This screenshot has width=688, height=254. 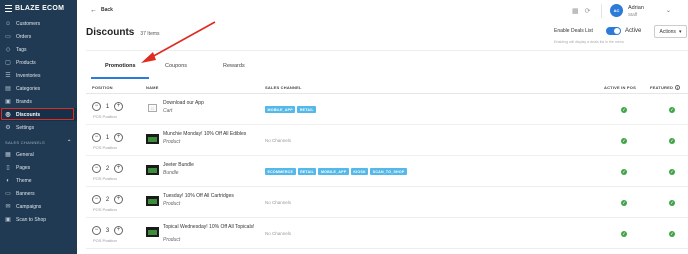 I want to click on sidebar-item-discounts: ◎ Discounts, so click(x=38, y=114).